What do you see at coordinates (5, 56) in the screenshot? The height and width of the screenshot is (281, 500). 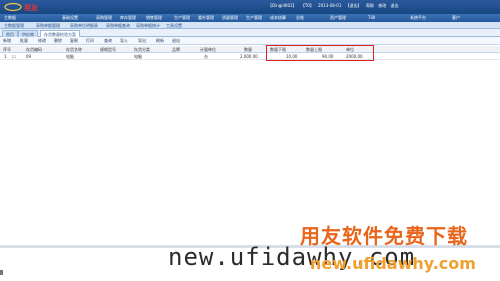 I see `row-number: 1` at bounding box center [5, 56].